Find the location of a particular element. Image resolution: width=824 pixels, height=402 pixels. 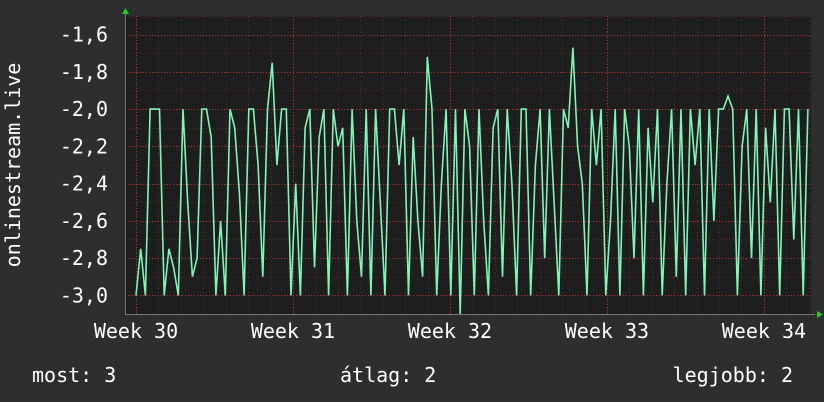

y-tick-label: -3,0 is located at coordinates (84, 295).